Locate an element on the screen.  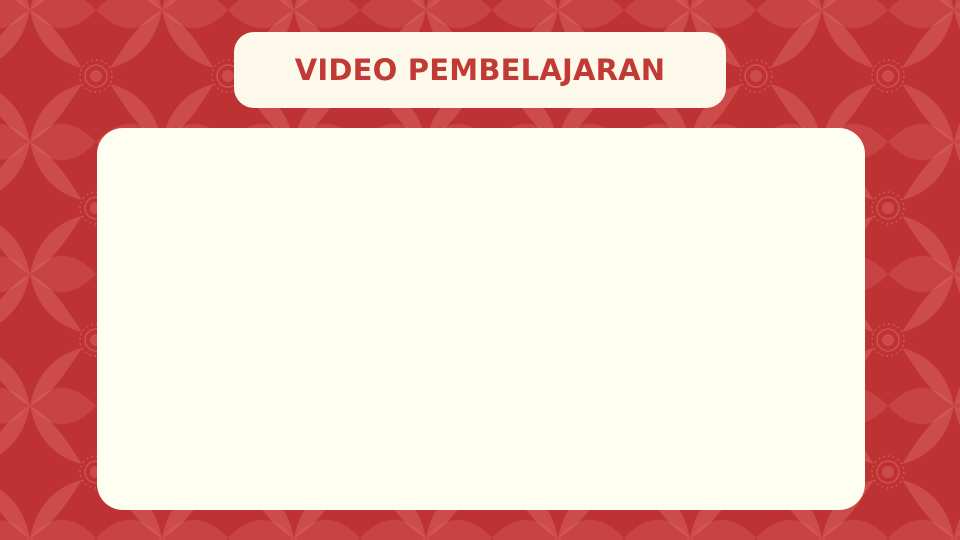
title-banner: VIDEO PEMBELAJARAN is located at coordinates (480, 70).